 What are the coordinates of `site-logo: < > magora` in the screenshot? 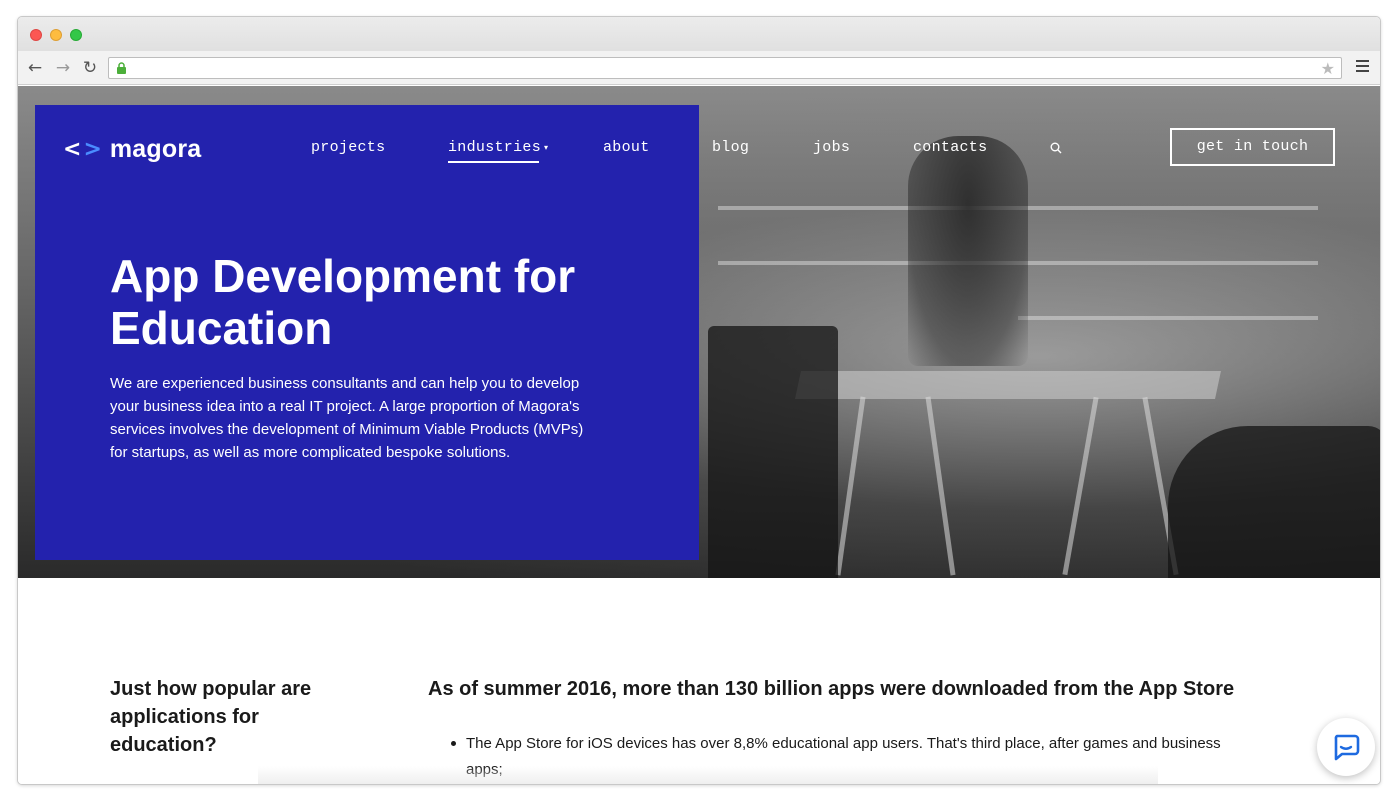 It's located at (132, 149).